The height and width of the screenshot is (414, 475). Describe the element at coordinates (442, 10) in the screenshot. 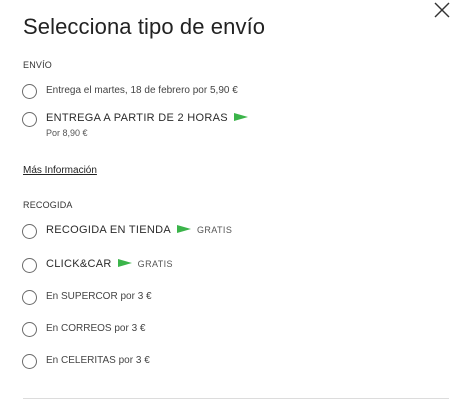

I see `close-icon` at that location.